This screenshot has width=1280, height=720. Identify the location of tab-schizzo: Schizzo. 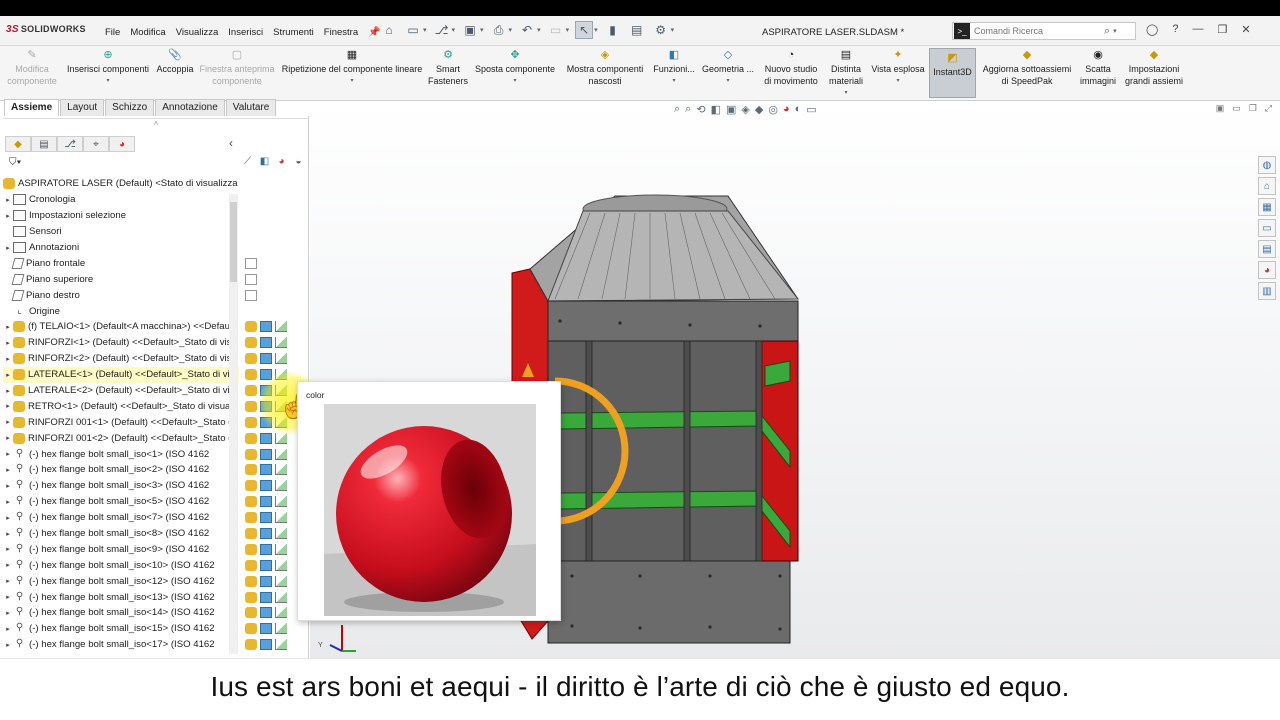
(130, 108).